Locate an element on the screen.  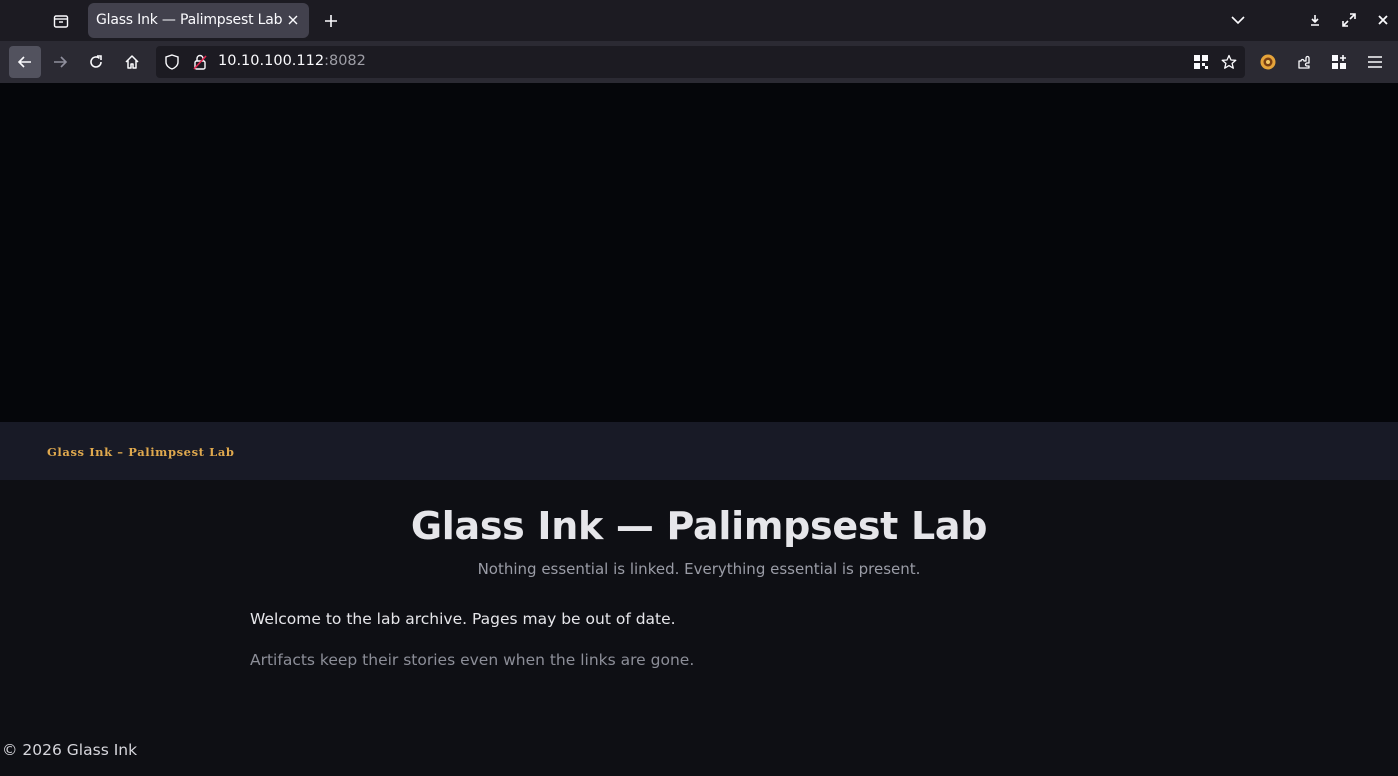
navigation-bar: 10.10.100.112:8082 is located at coordinates (699, 62).